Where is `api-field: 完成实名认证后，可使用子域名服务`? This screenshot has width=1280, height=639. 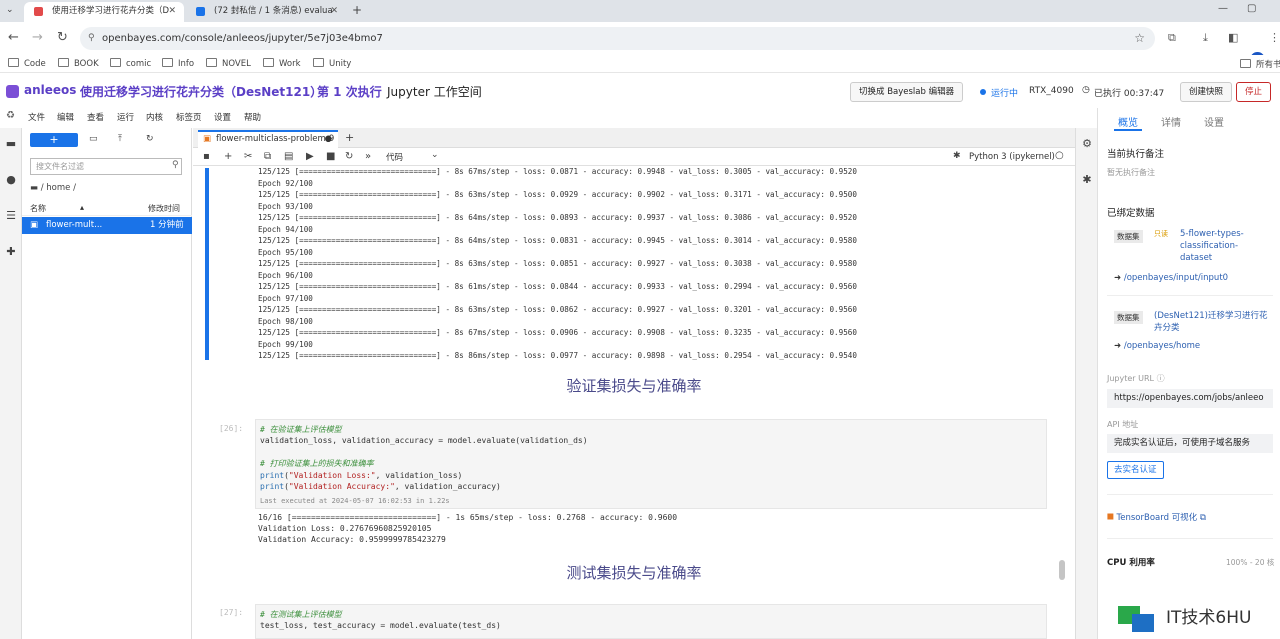
api-field: 完成实名认证后，可使用子域名服务 is located at coordinates (1190, 443).